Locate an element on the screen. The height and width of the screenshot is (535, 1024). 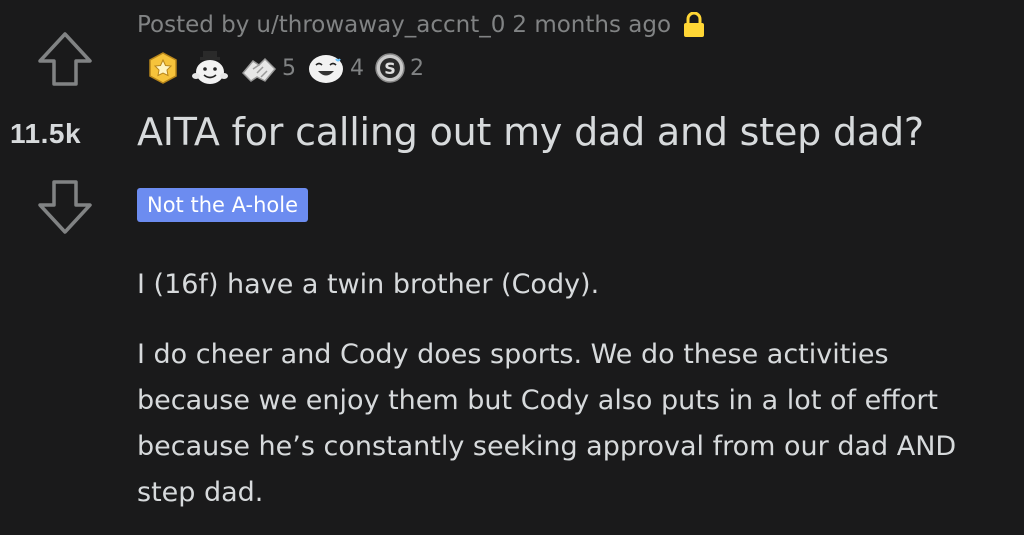
silver-coin-icon: S is located at coordinates (390, 68).